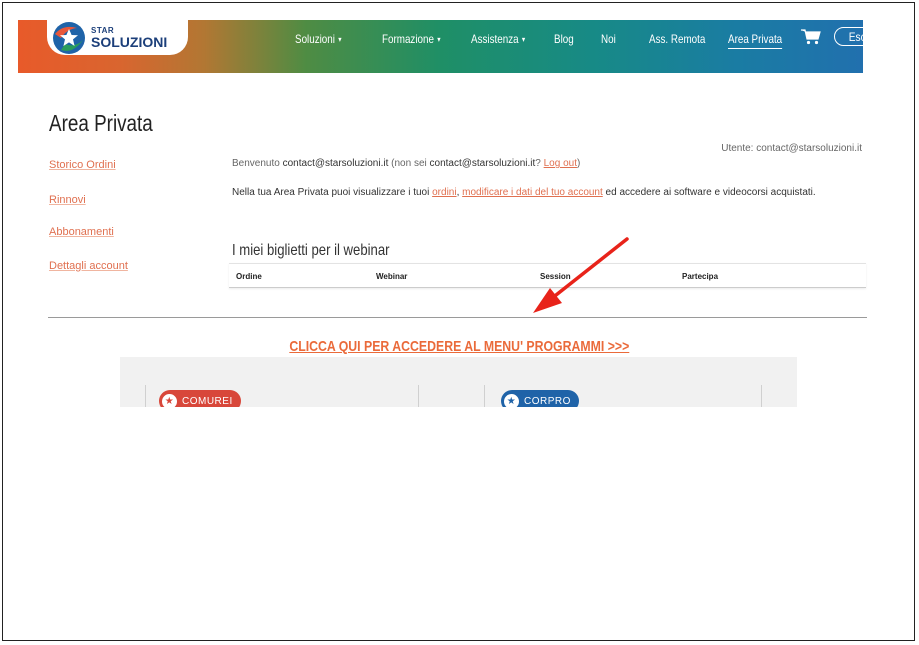 The height and width of the screenshot is (645, 919). I want to click on arrow-shaft, so click(589, 269).